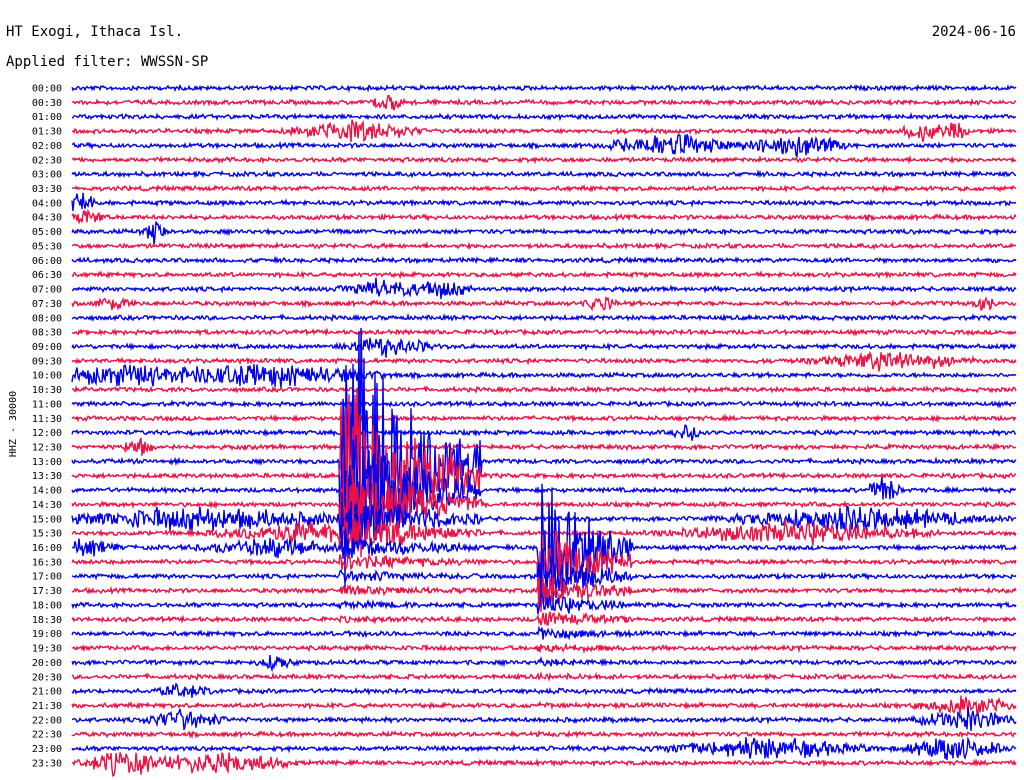 The image size is (1024, 780). What do you see at coordinates (47, 175) in the screenshot?
I see `row-time-label: 03:00` at bounding box center [47, 175].